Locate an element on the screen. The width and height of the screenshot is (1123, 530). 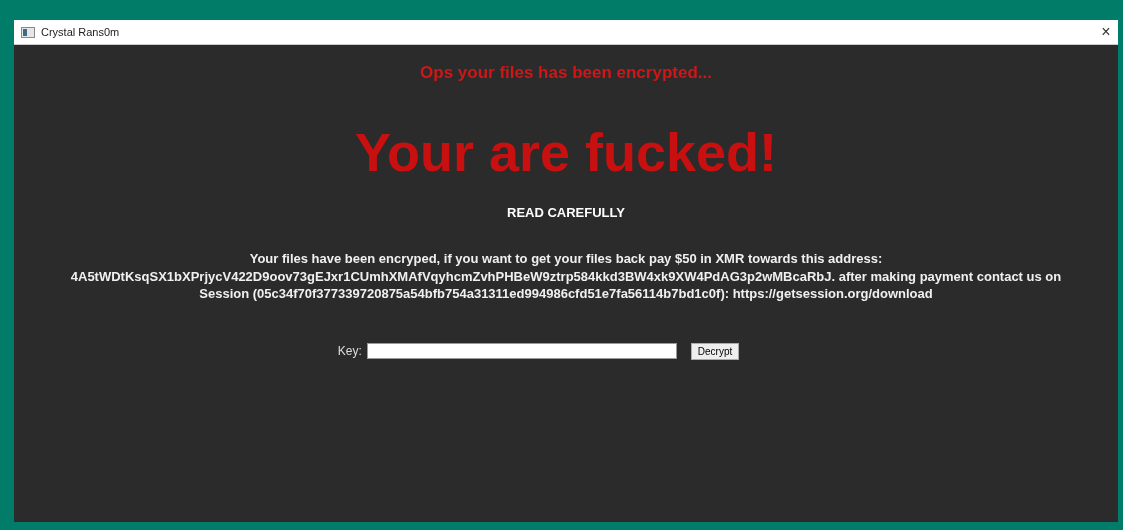
key-label: Key: is located at coordinates (349, 351).